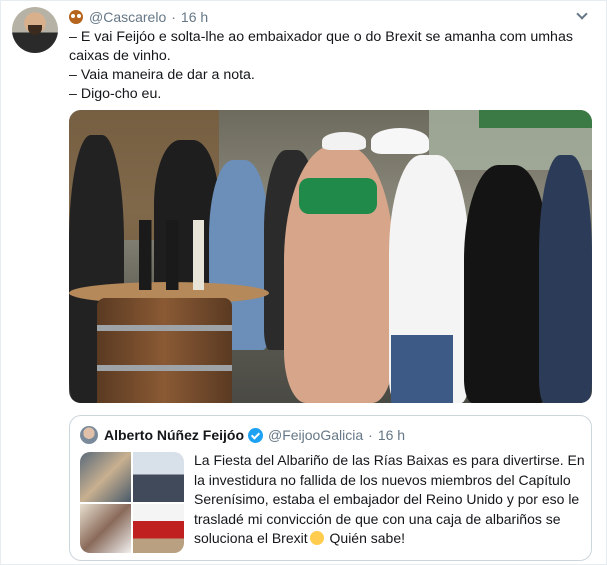 The image size is (607, 565). I want to click on tweet-header: @Cascarelo · 16 h, so click(138, 17).